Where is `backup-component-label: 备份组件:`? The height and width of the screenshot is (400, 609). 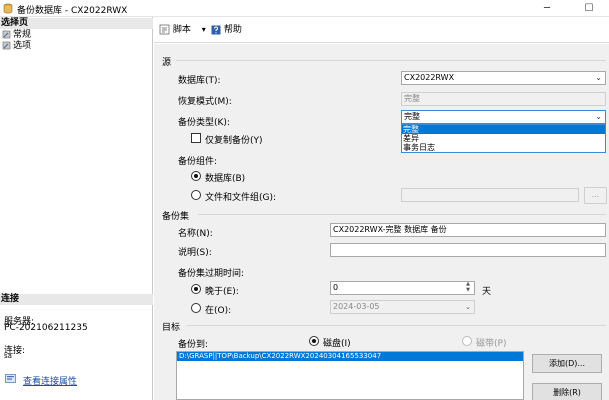
backup-component-label: 备份组件: is located at coordinates (198, 162).